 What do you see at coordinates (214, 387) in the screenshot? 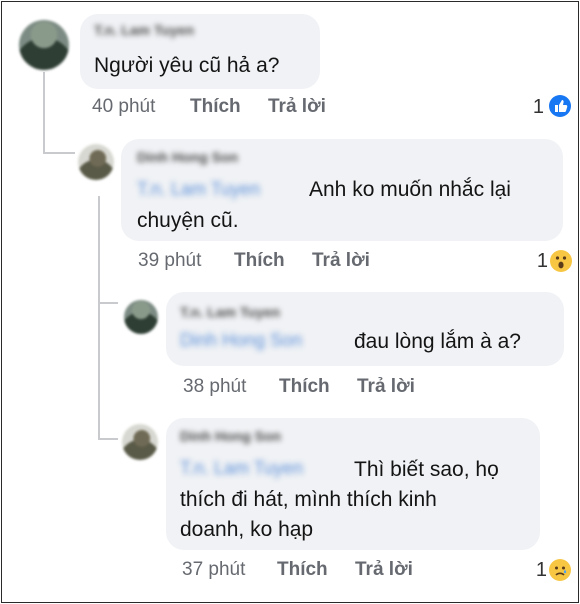
I see `comment-time: 38 phút` at bounding box center [214, 387].